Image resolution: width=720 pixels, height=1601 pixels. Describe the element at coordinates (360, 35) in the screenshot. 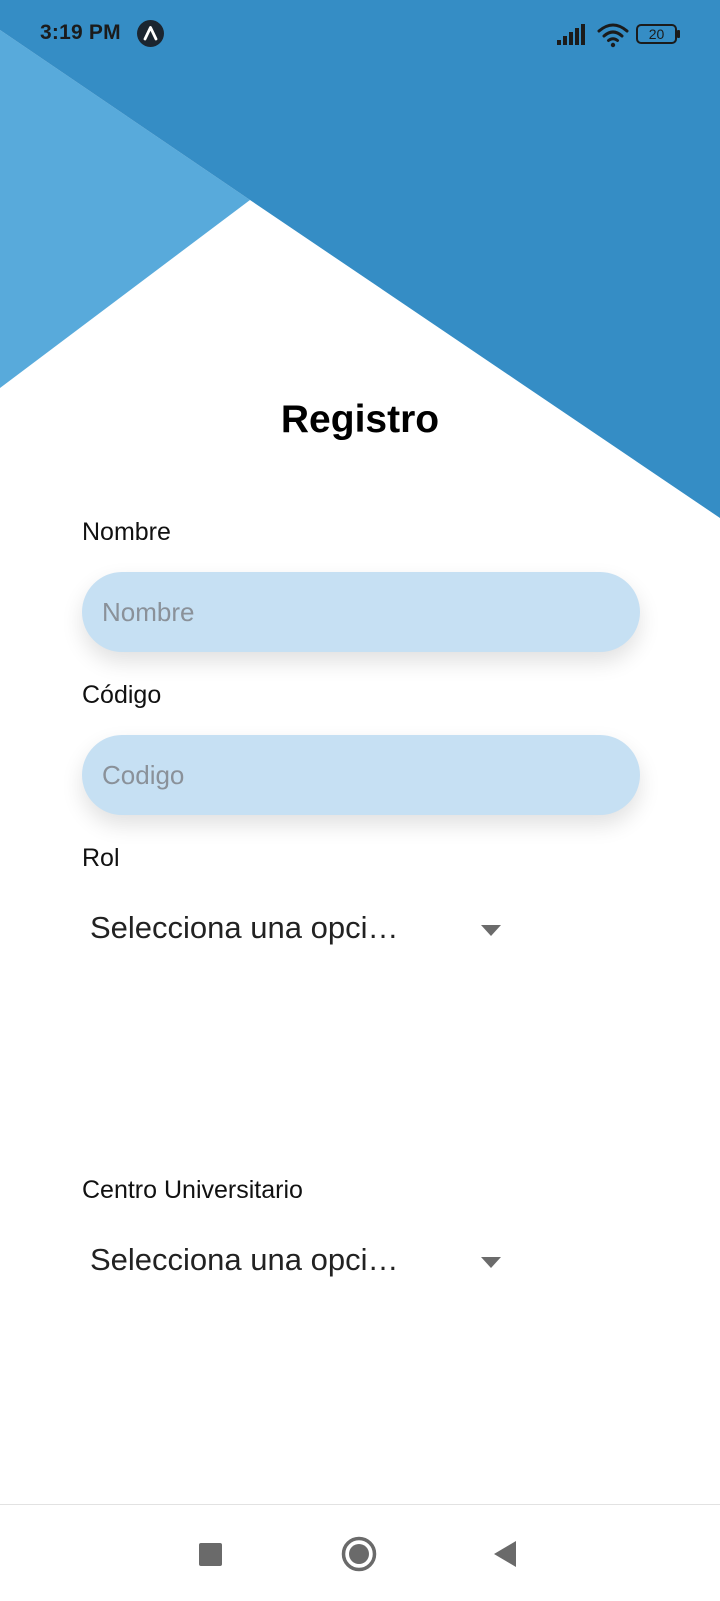

I see `status-bar: 3:19 PM 20` at that location.